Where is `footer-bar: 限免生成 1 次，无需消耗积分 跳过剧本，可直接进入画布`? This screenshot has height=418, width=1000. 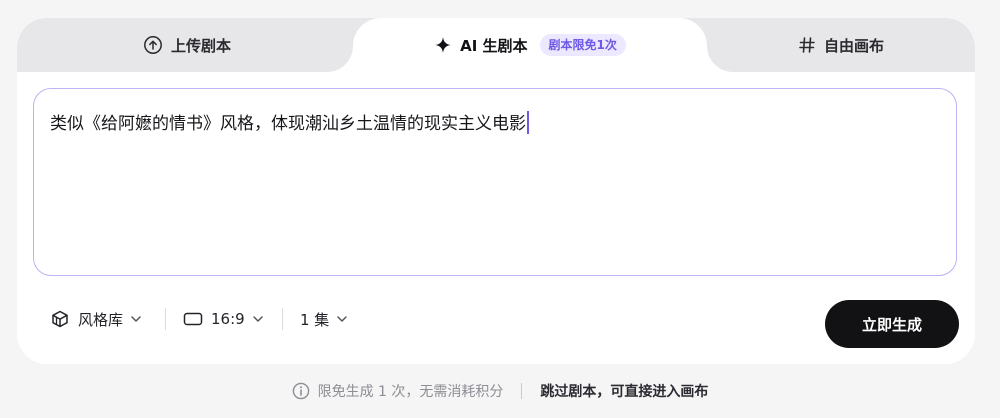 footer-bar: 限免生成 1 次，无需消耗积分 跳过剧本，可直接进入画布 is located at coordinates (500, 391).